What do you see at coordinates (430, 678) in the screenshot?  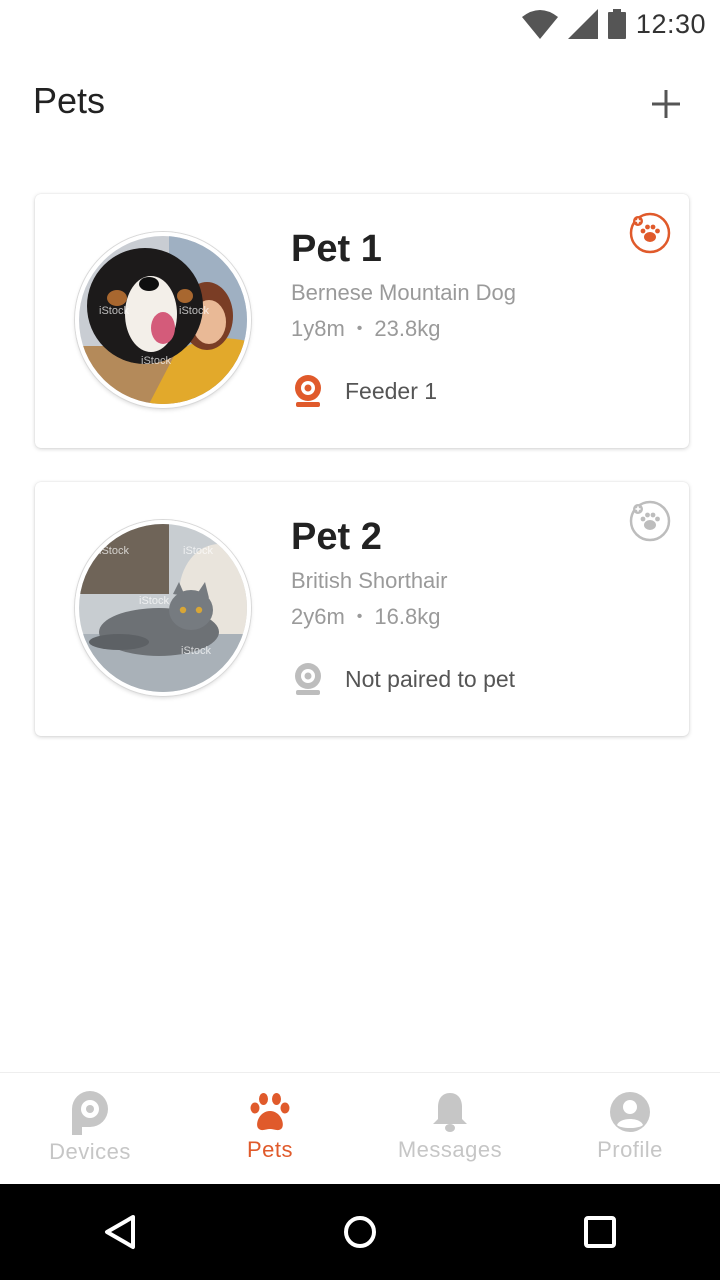 I see `feeder-label: Not paired to pet` at bounding box center [430, 678].